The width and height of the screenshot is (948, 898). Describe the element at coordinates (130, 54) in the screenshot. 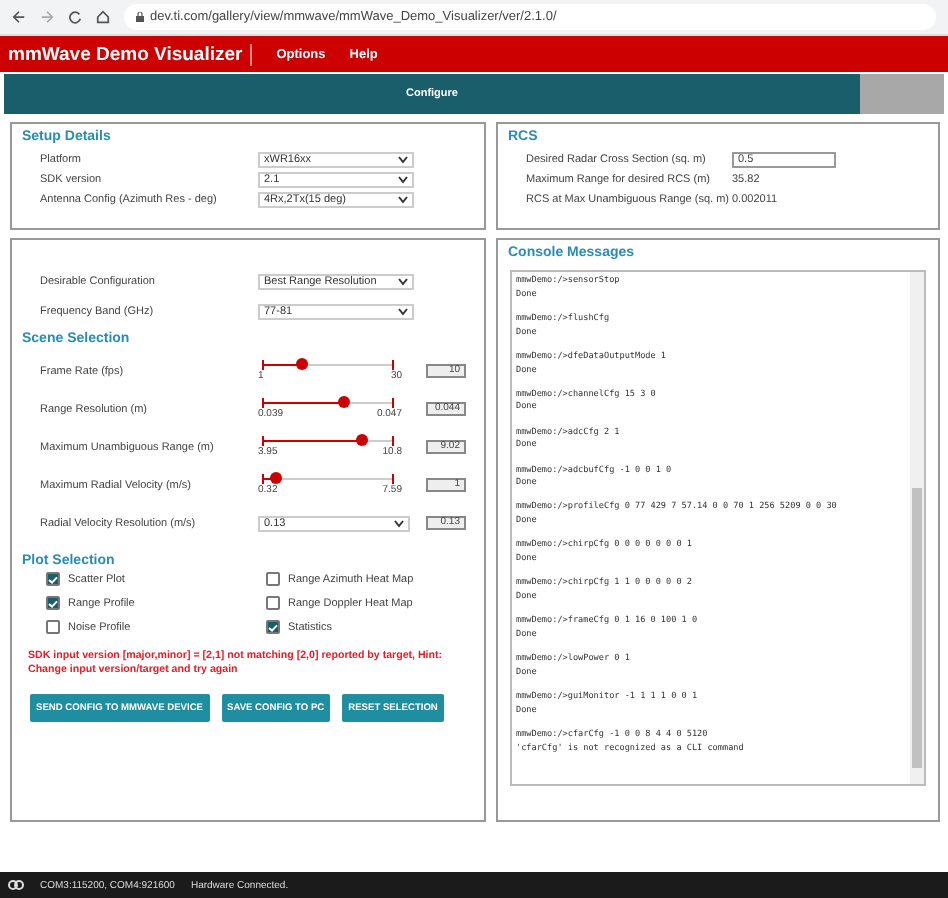

I see `app-title: mmWave Demo Visualizer` at that location.